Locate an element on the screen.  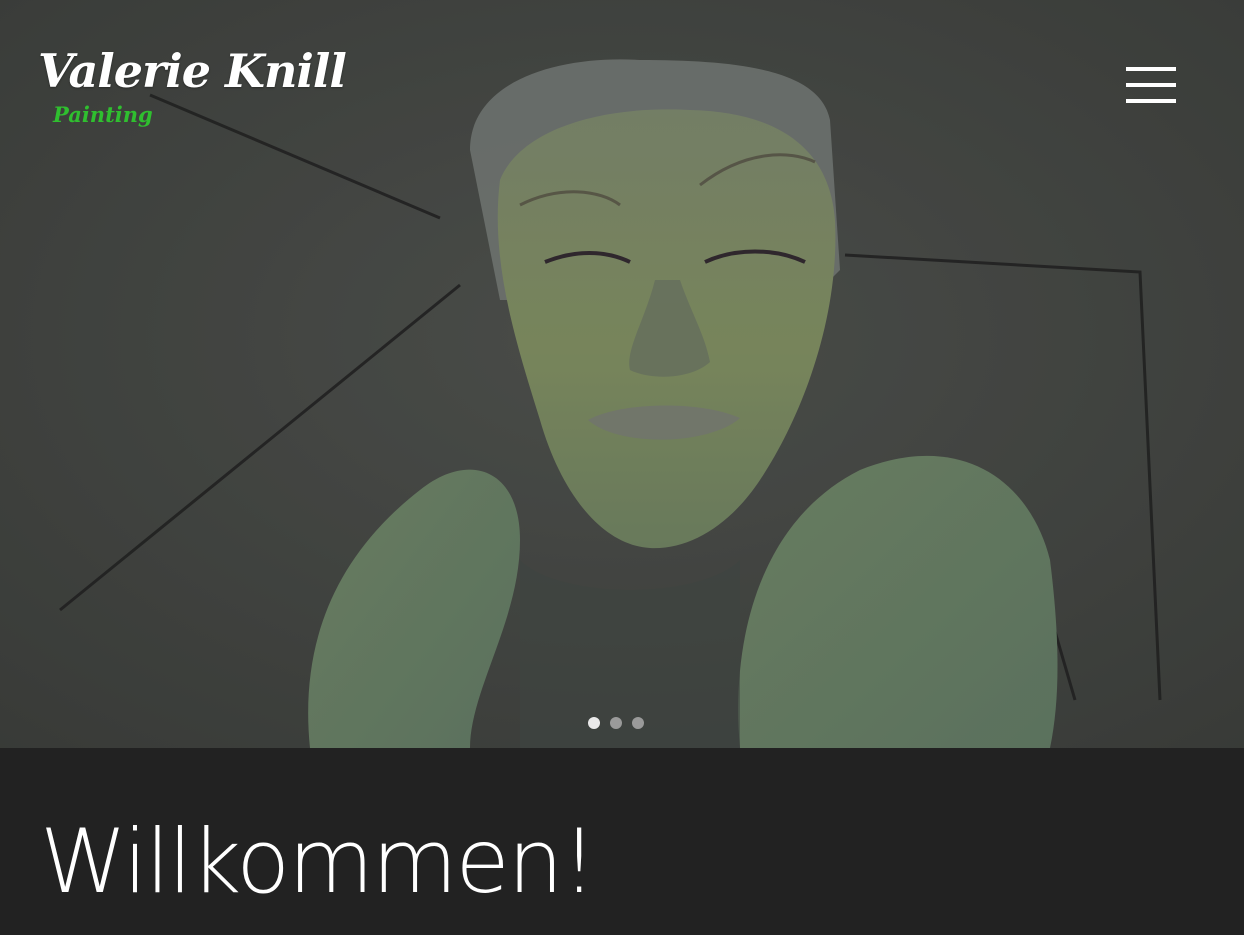
slider-pagination is located at coordinates (616, 723).